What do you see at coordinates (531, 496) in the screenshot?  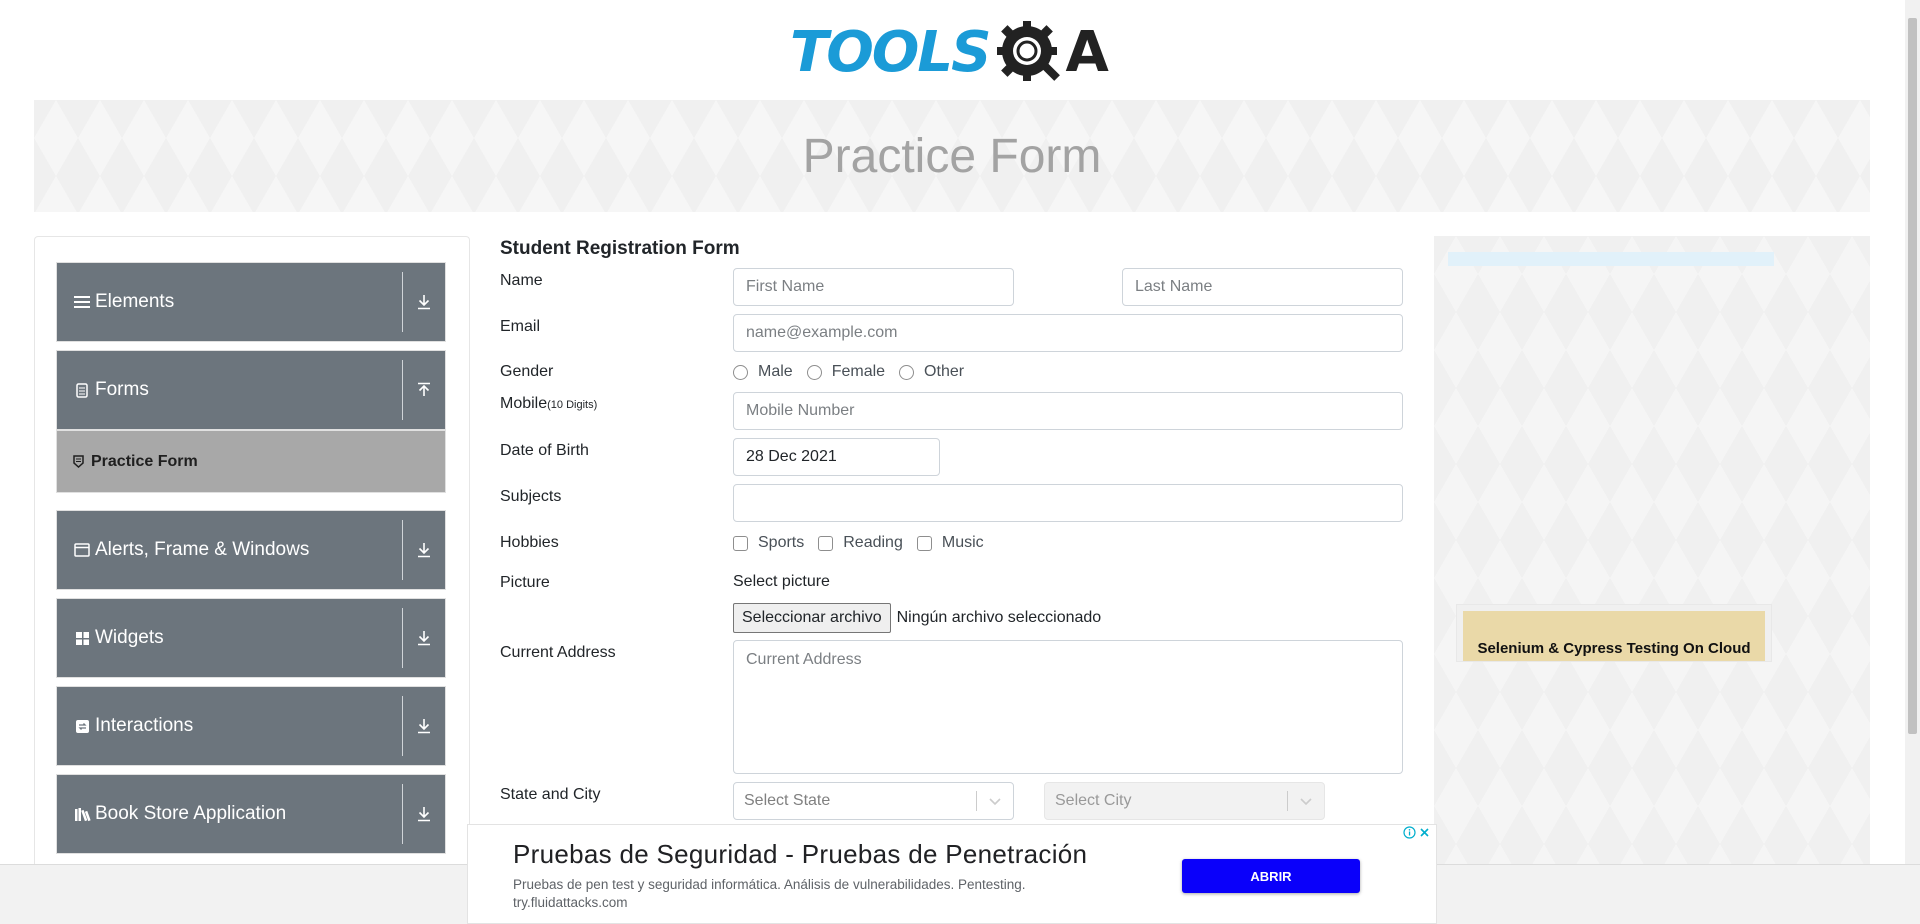 I see `subjects-label: Subjects` at bounding box center [531, 496].